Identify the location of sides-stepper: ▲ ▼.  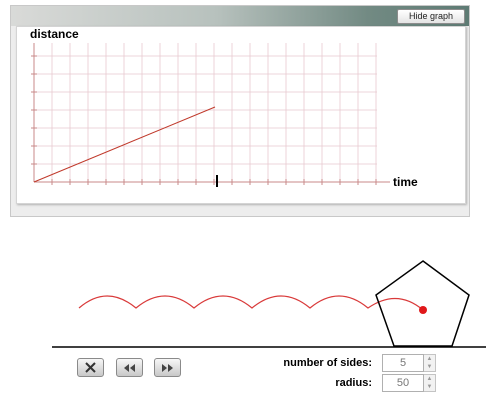
(410, 363).